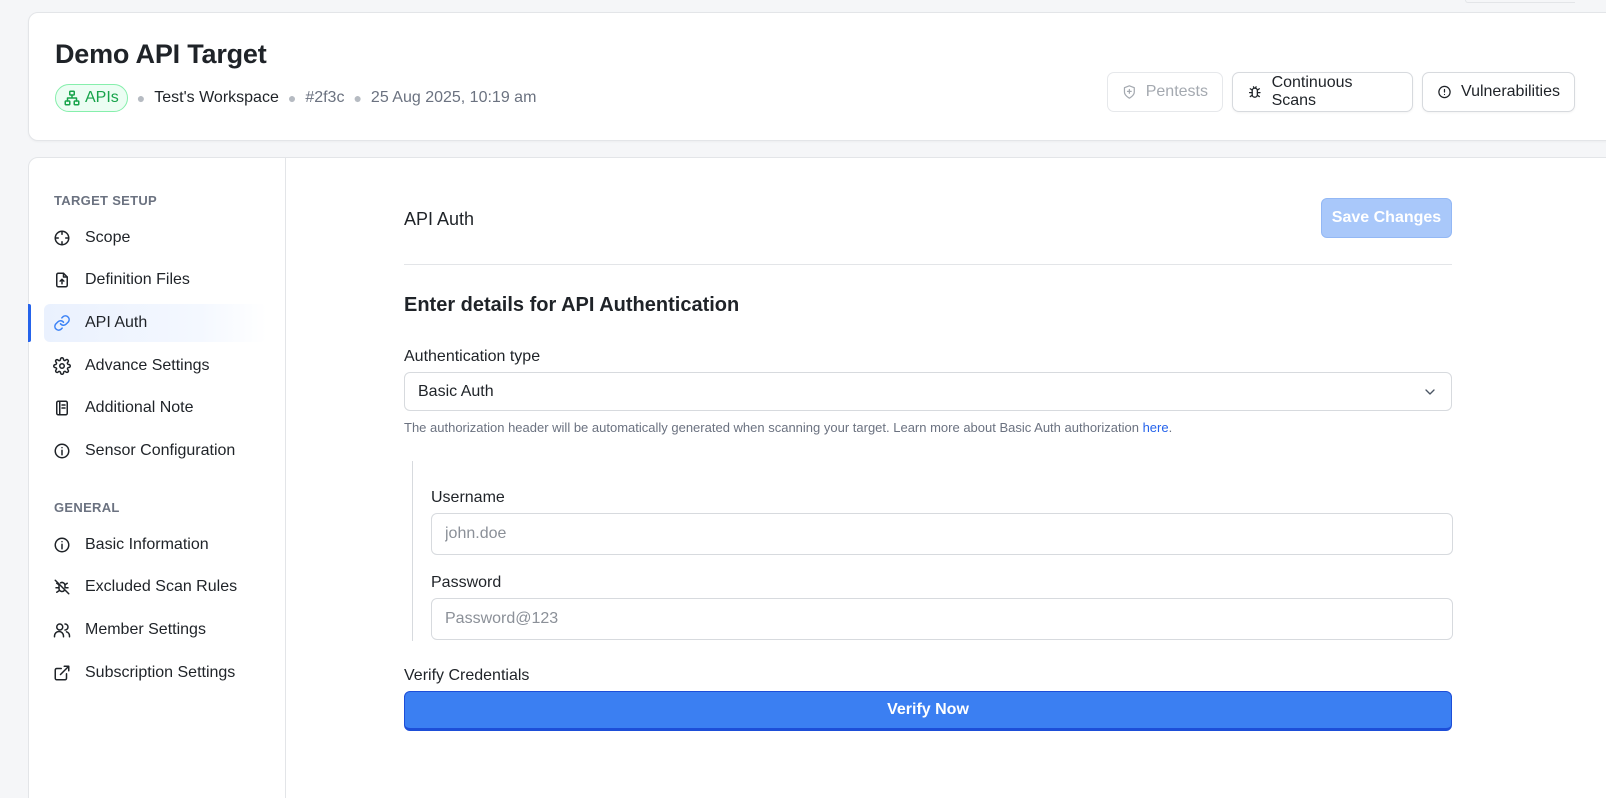 The height and width of the screenshot is (798, 1606). Describe the element at coordinates (928, 264) in the screenshot. I see `divider` at that location.